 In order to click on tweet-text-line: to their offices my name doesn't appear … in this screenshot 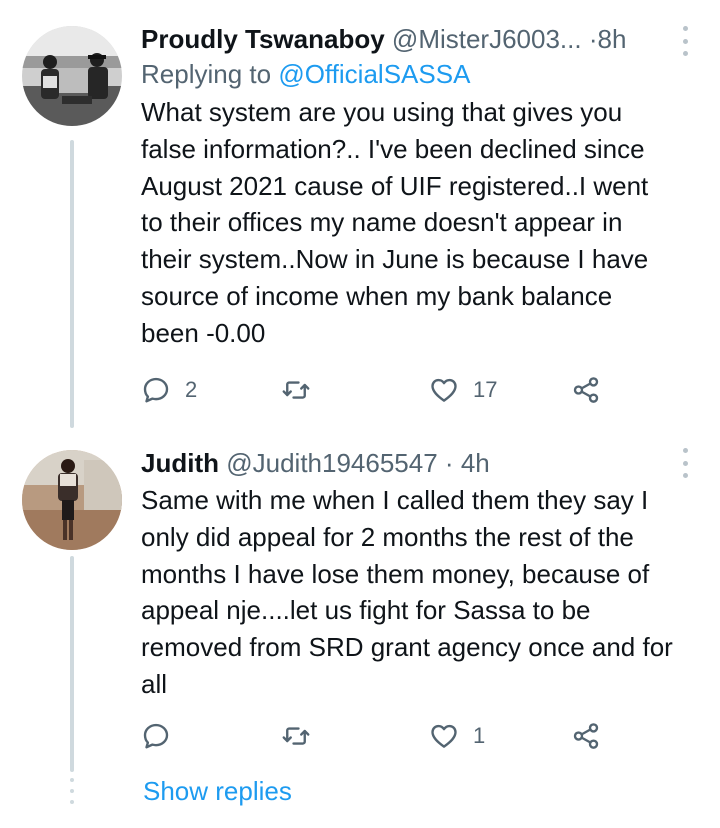, I will do `click(382, 222)`.